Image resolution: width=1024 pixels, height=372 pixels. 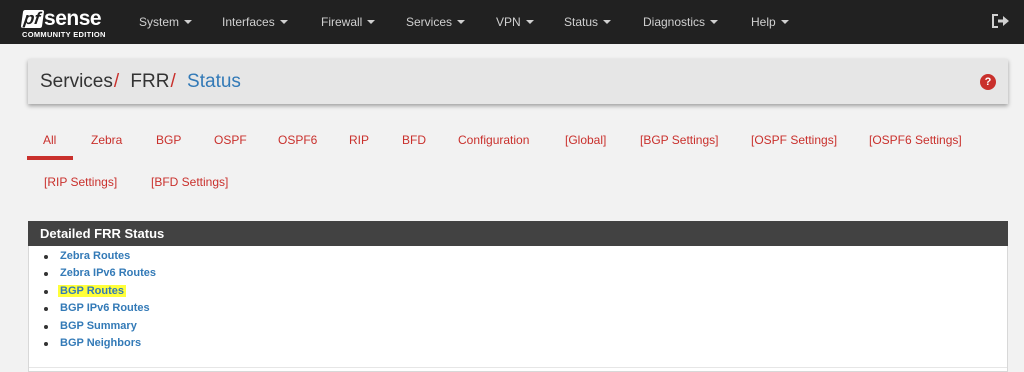 What do you see at coordinates (359, 140) in the screenshot?
I see `tab-rip: RIP` at bounding box center [359, 140].